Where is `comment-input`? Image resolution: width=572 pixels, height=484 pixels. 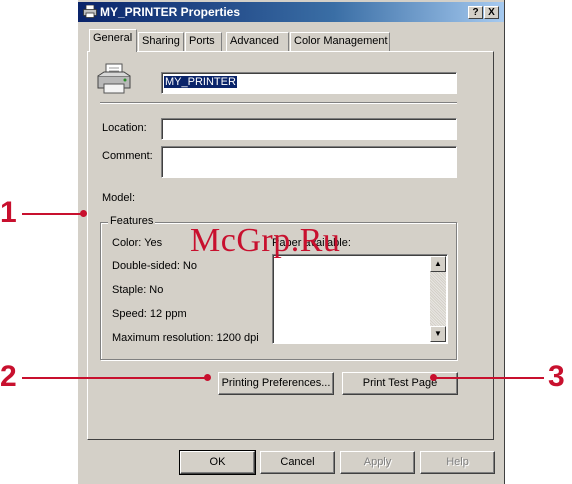 comment-input is located at coordinates (309, 162).